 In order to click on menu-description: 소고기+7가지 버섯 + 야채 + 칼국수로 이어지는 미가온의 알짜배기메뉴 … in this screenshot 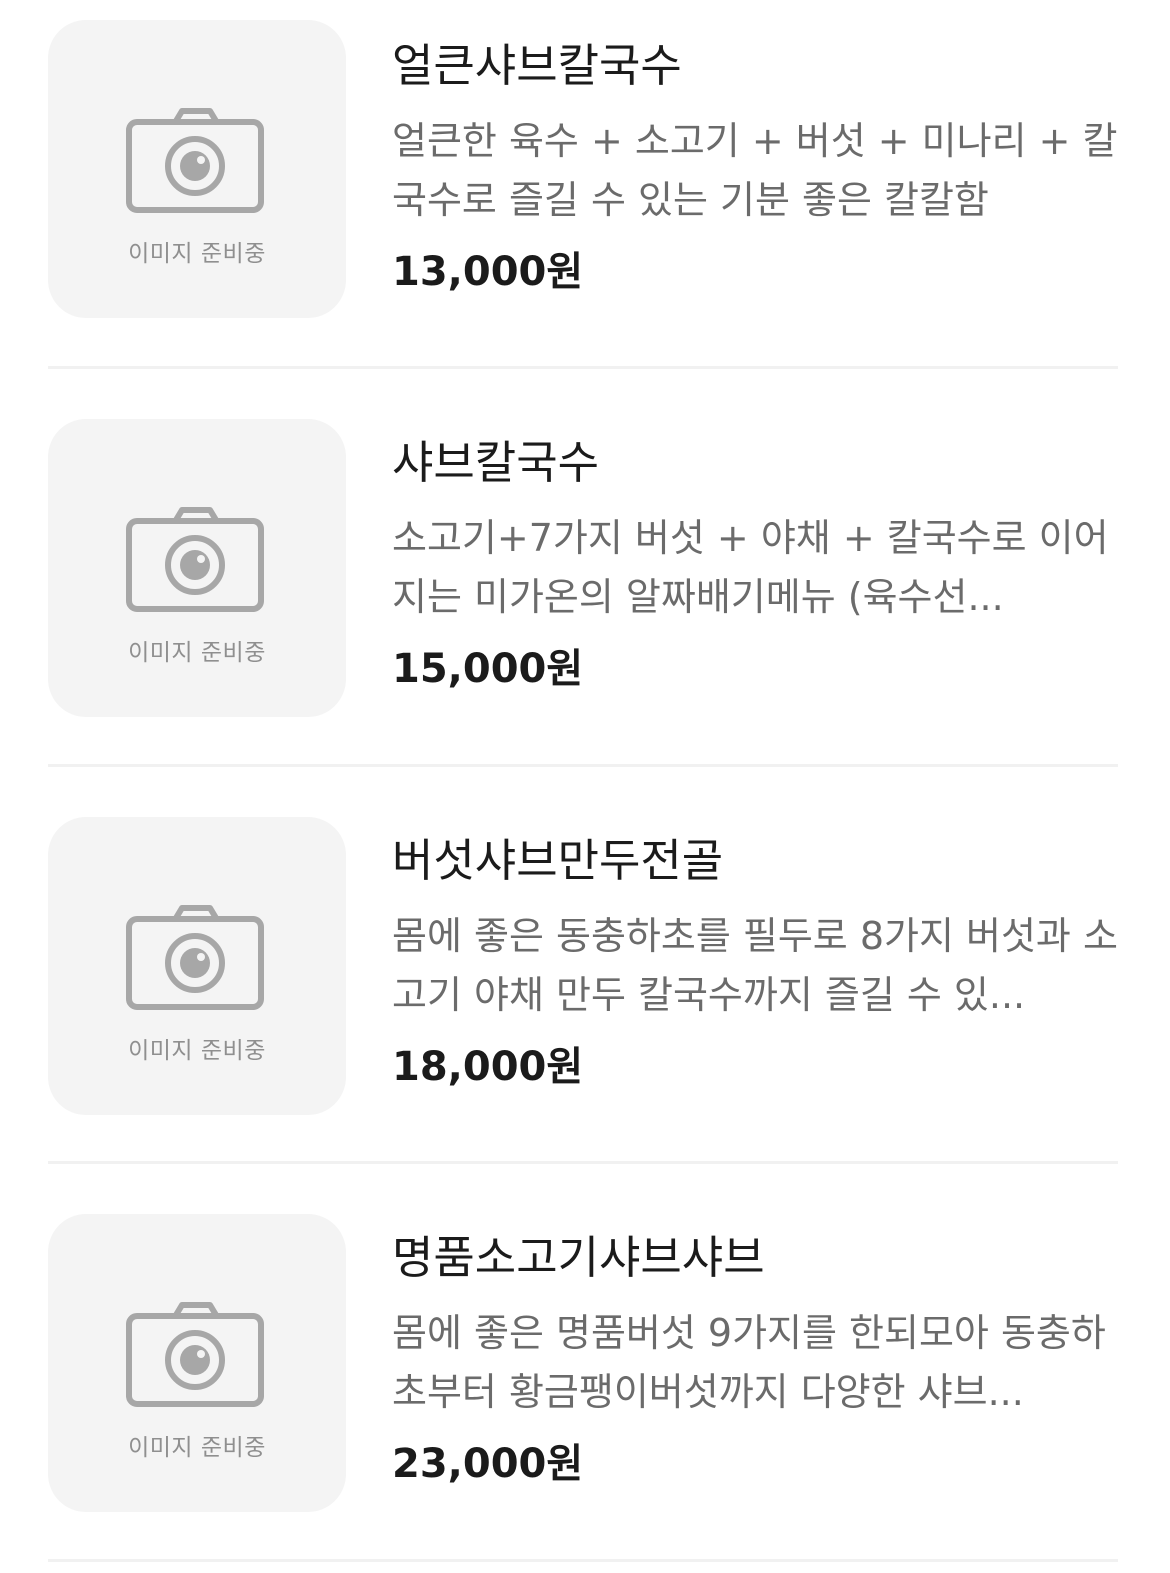, I will do `click(750, 567)`.